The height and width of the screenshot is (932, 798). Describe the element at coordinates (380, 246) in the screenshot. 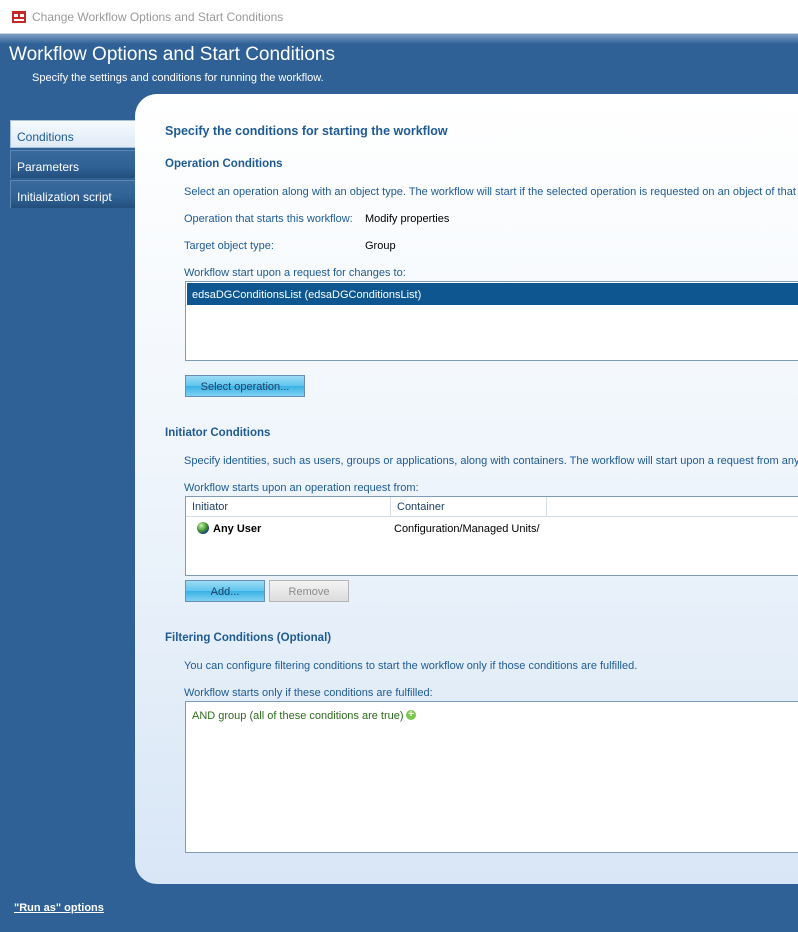

I see `target-type-value: Group` at that location.